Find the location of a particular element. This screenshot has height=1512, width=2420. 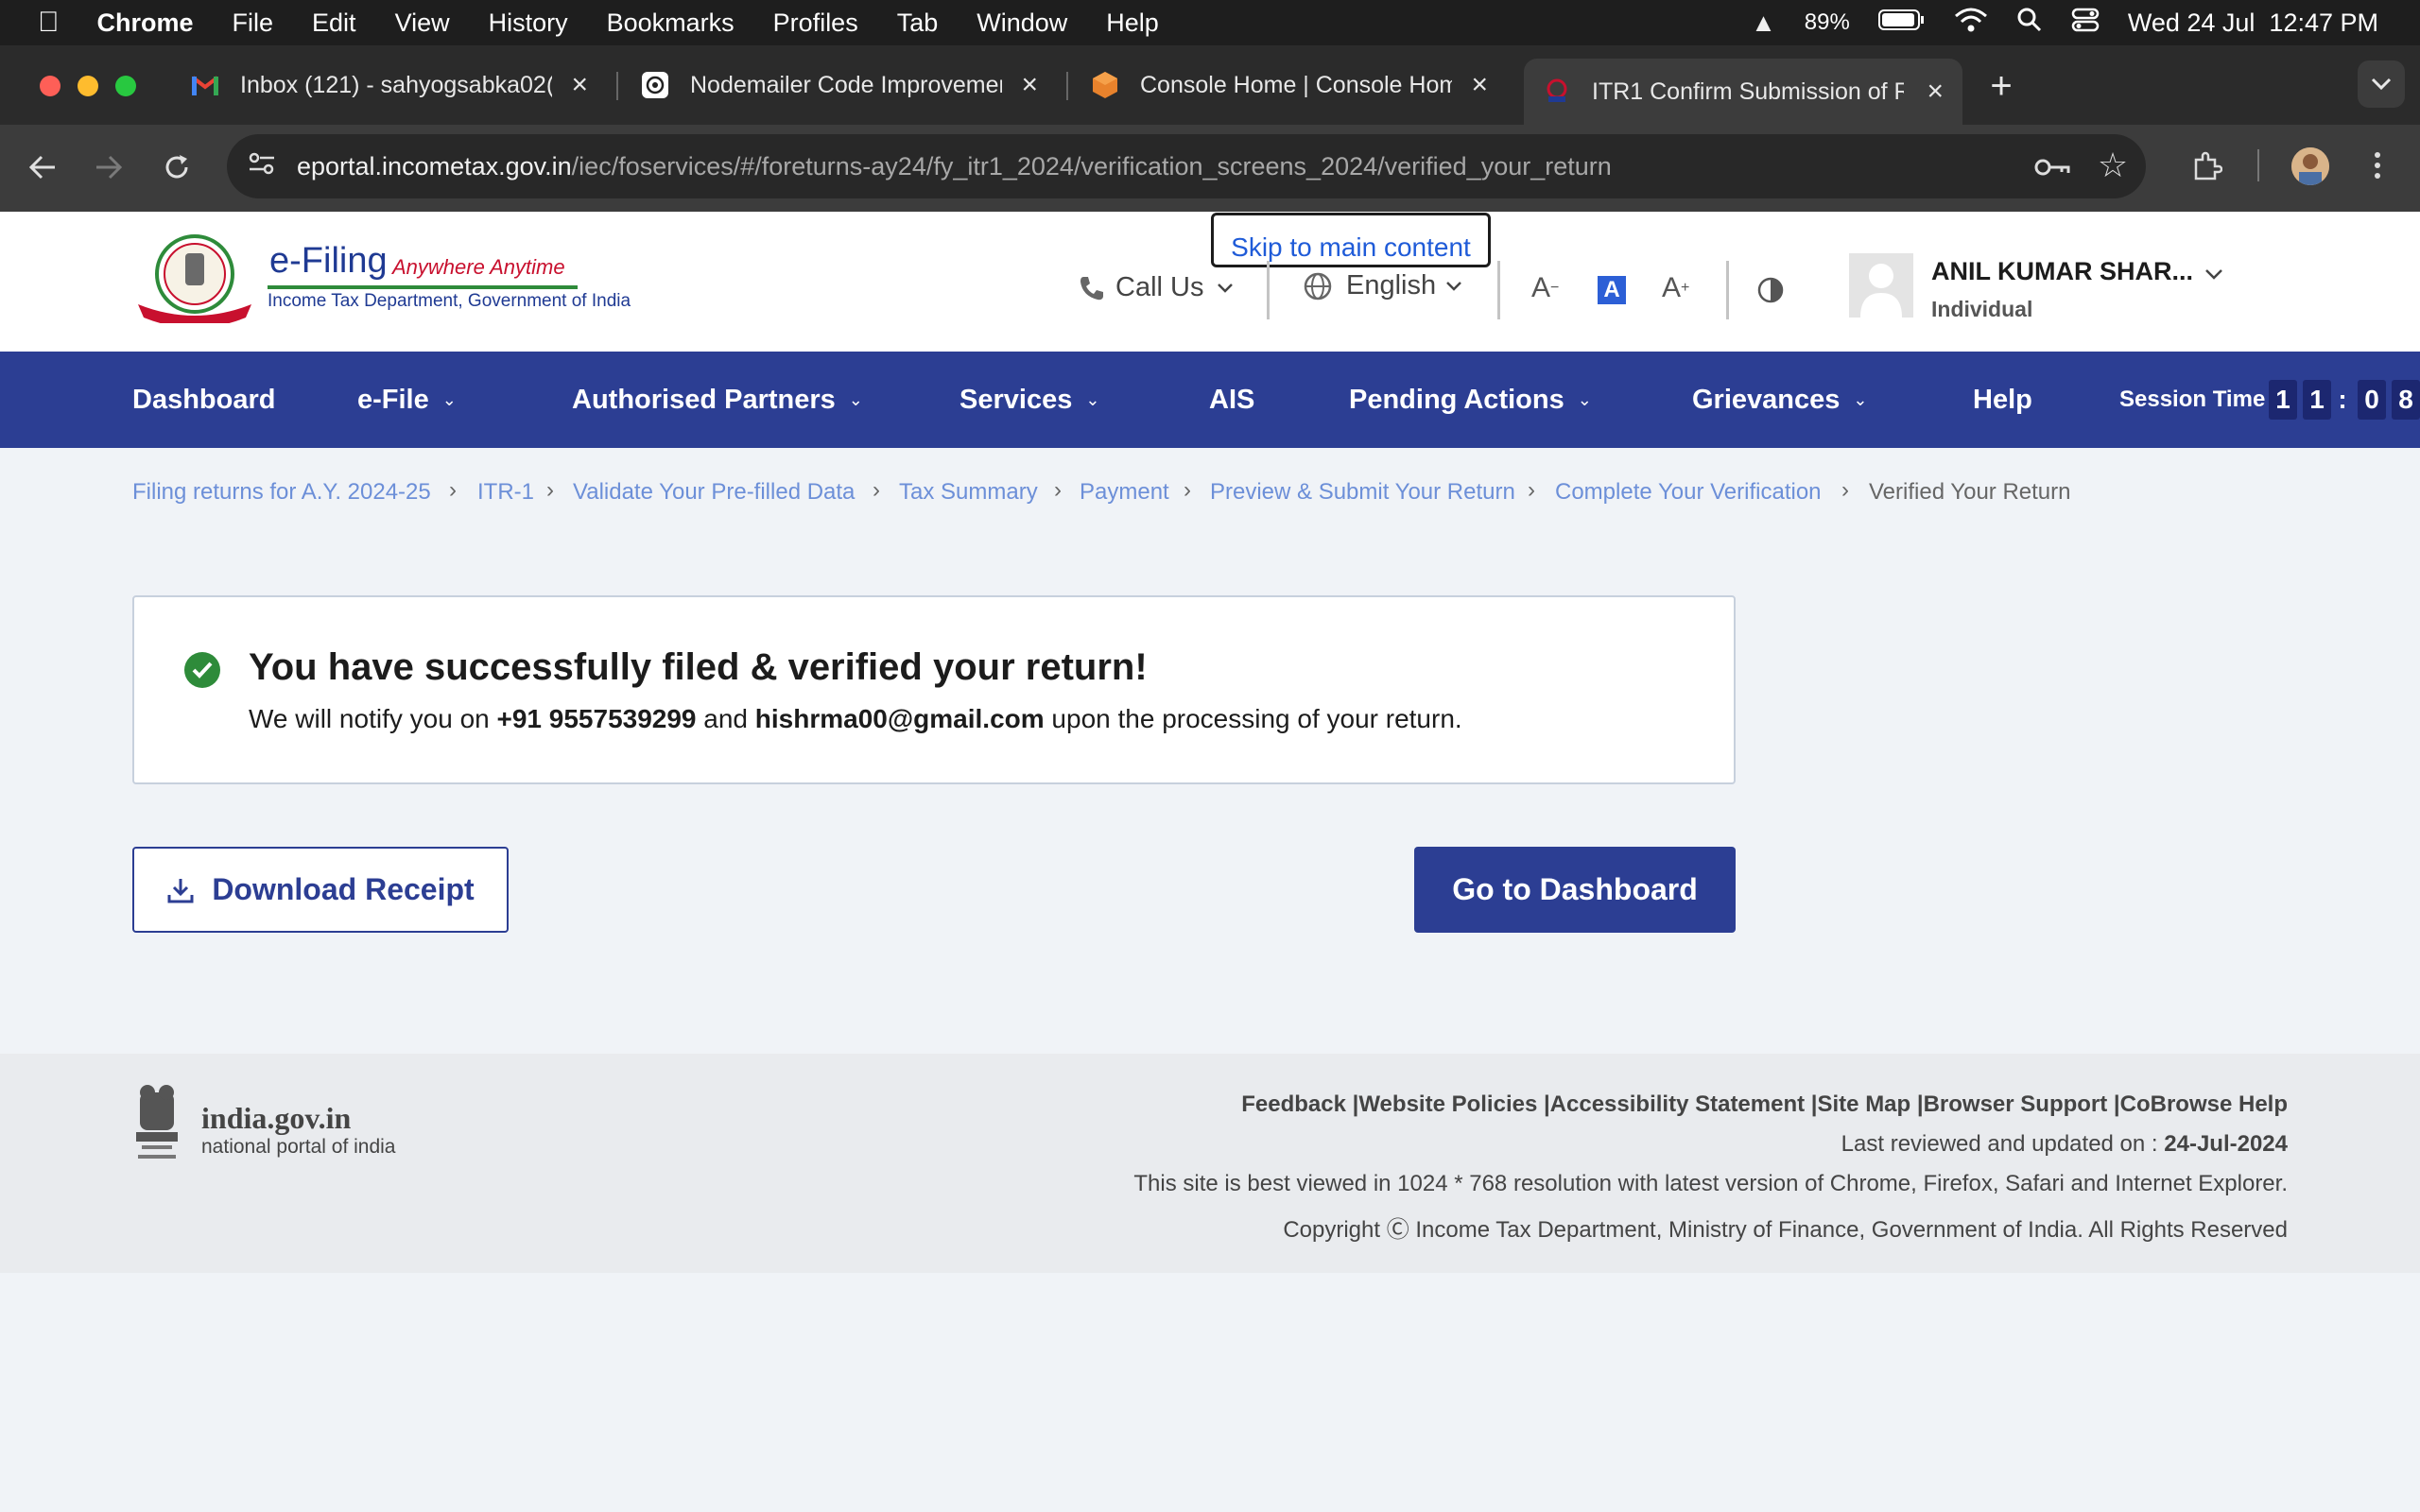

tab-gmail: Inbox (121) - sahyogsabka02( × is located at coordinates (389, 85).